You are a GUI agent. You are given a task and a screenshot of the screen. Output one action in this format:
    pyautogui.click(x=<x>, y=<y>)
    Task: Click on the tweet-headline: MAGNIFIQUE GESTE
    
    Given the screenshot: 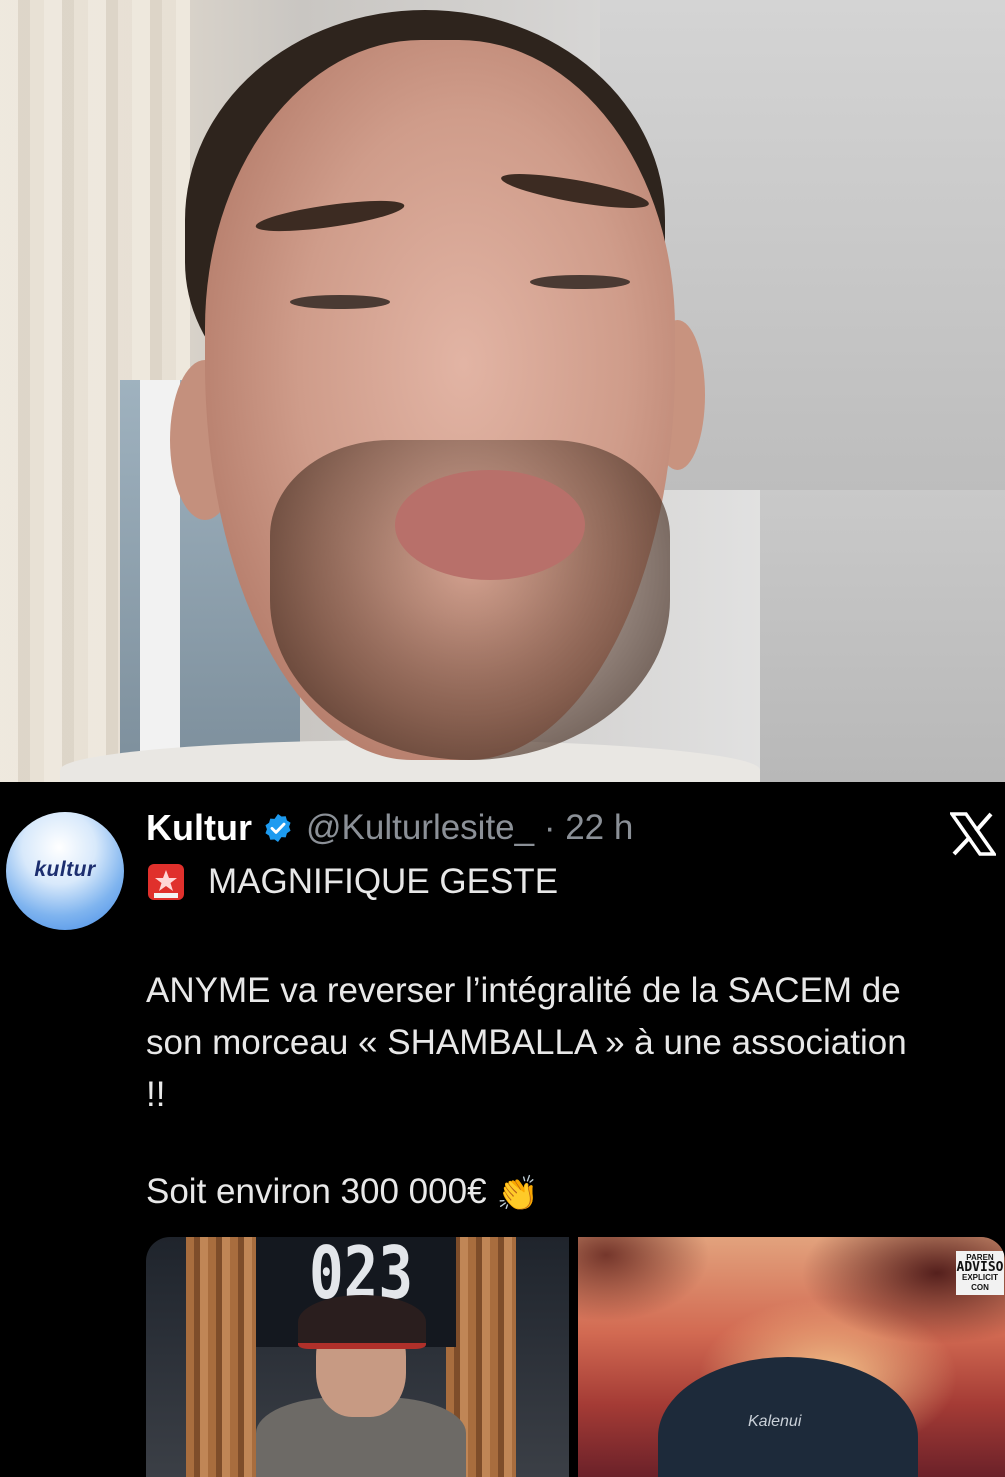 What is the action you would take?
    pyautogui.click(x=352, y=882)
    